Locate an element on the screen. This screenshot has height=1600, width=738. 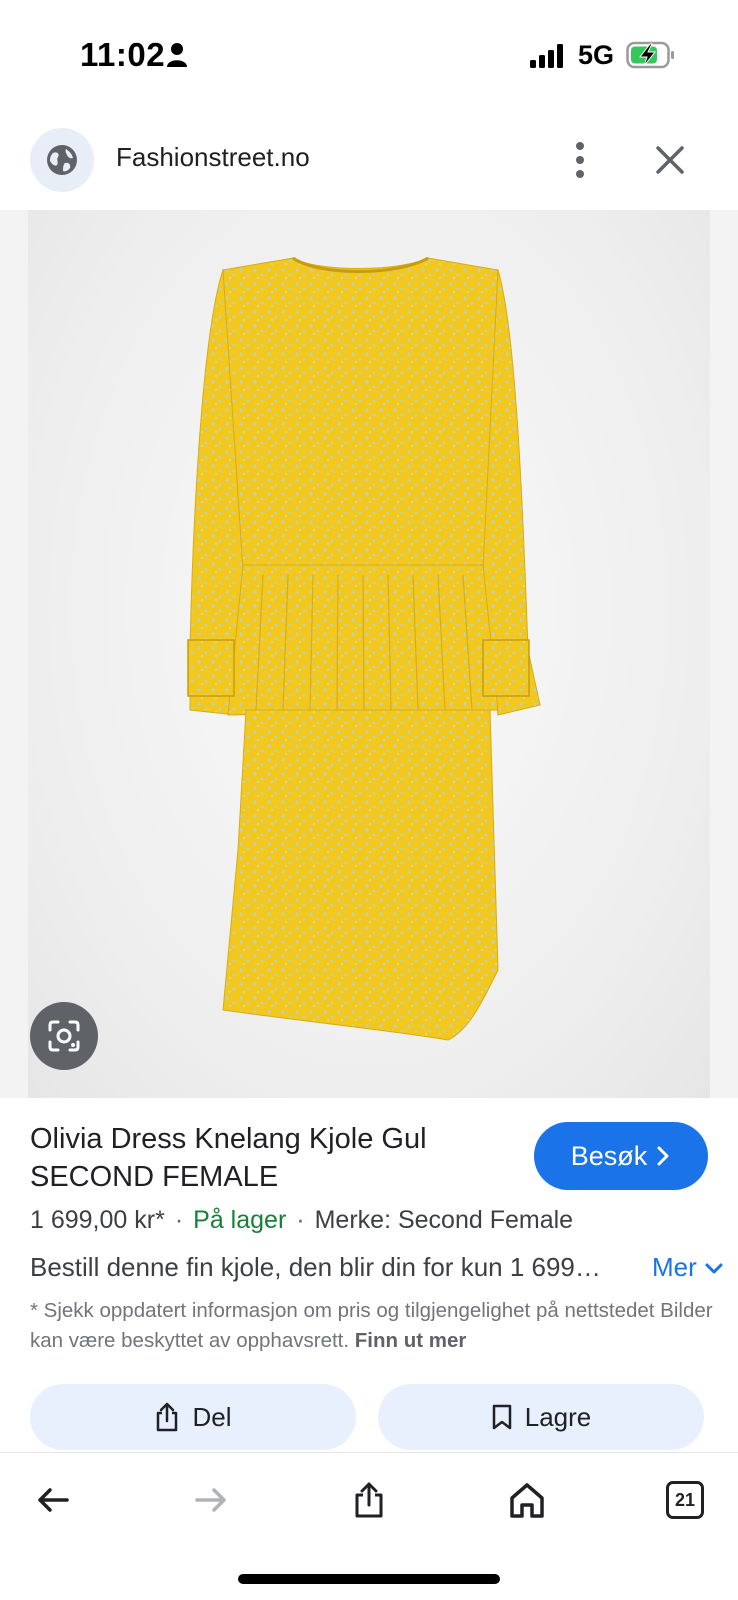
forward-button is located at coordinates (211, 1500).